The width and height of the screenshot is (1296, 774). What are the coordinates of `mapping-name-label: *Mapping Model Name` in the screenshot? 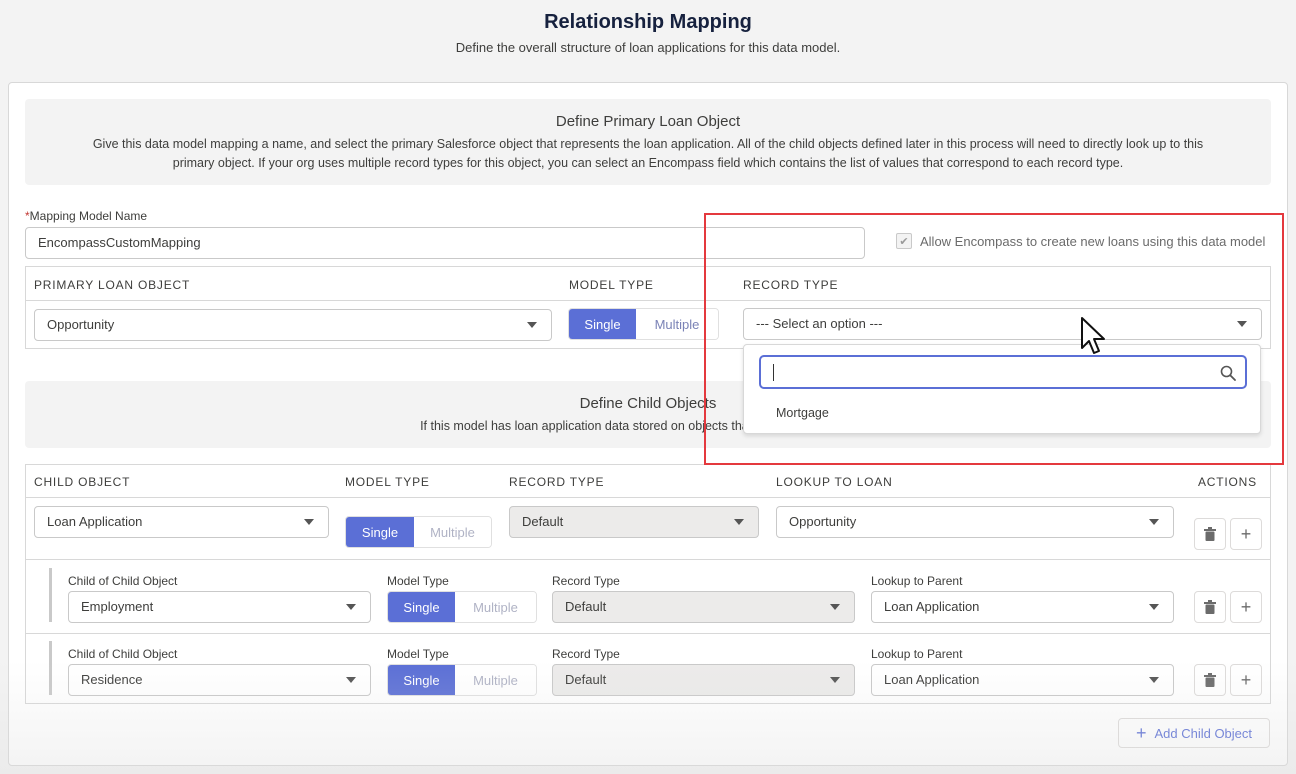 It's located at (86, 216).